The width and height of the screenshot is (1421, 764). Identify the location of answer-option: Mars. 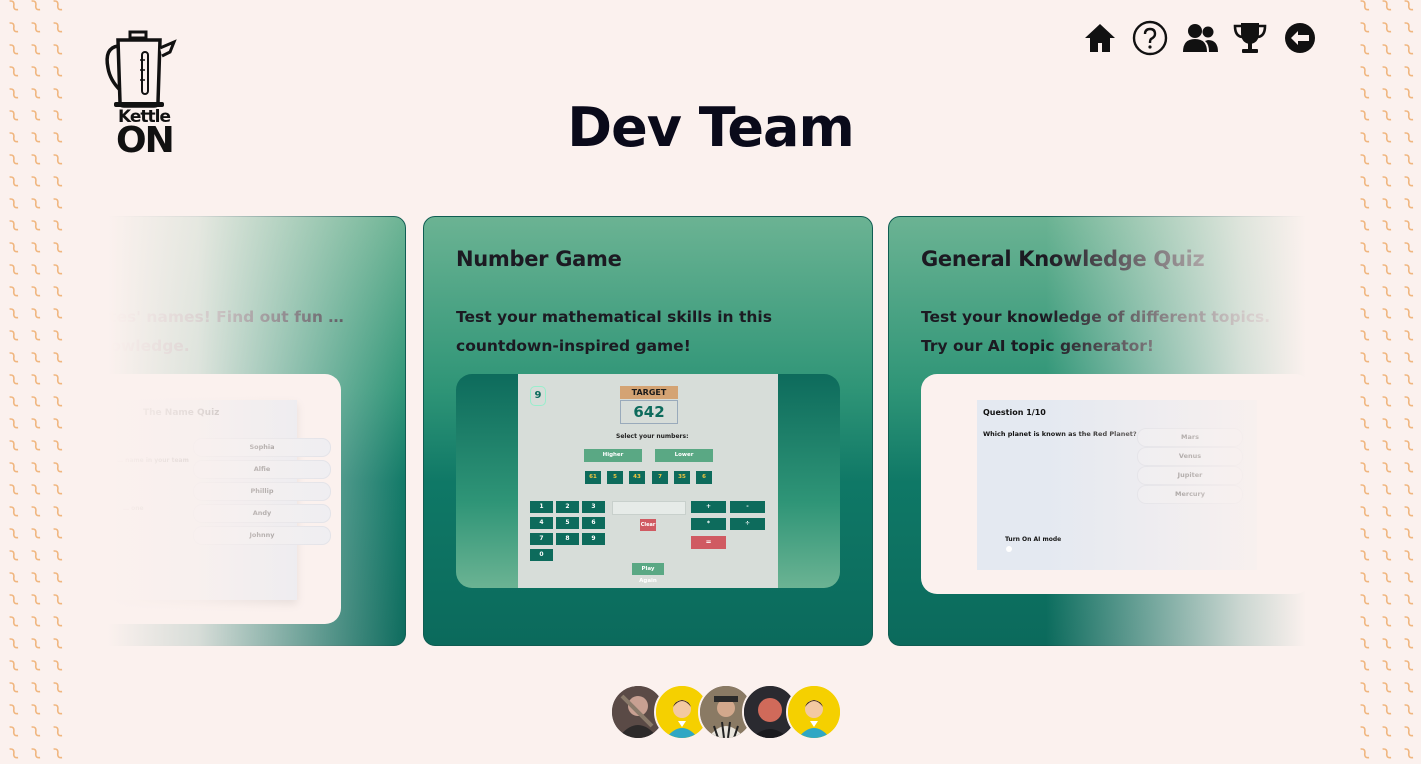
(1190, 437).